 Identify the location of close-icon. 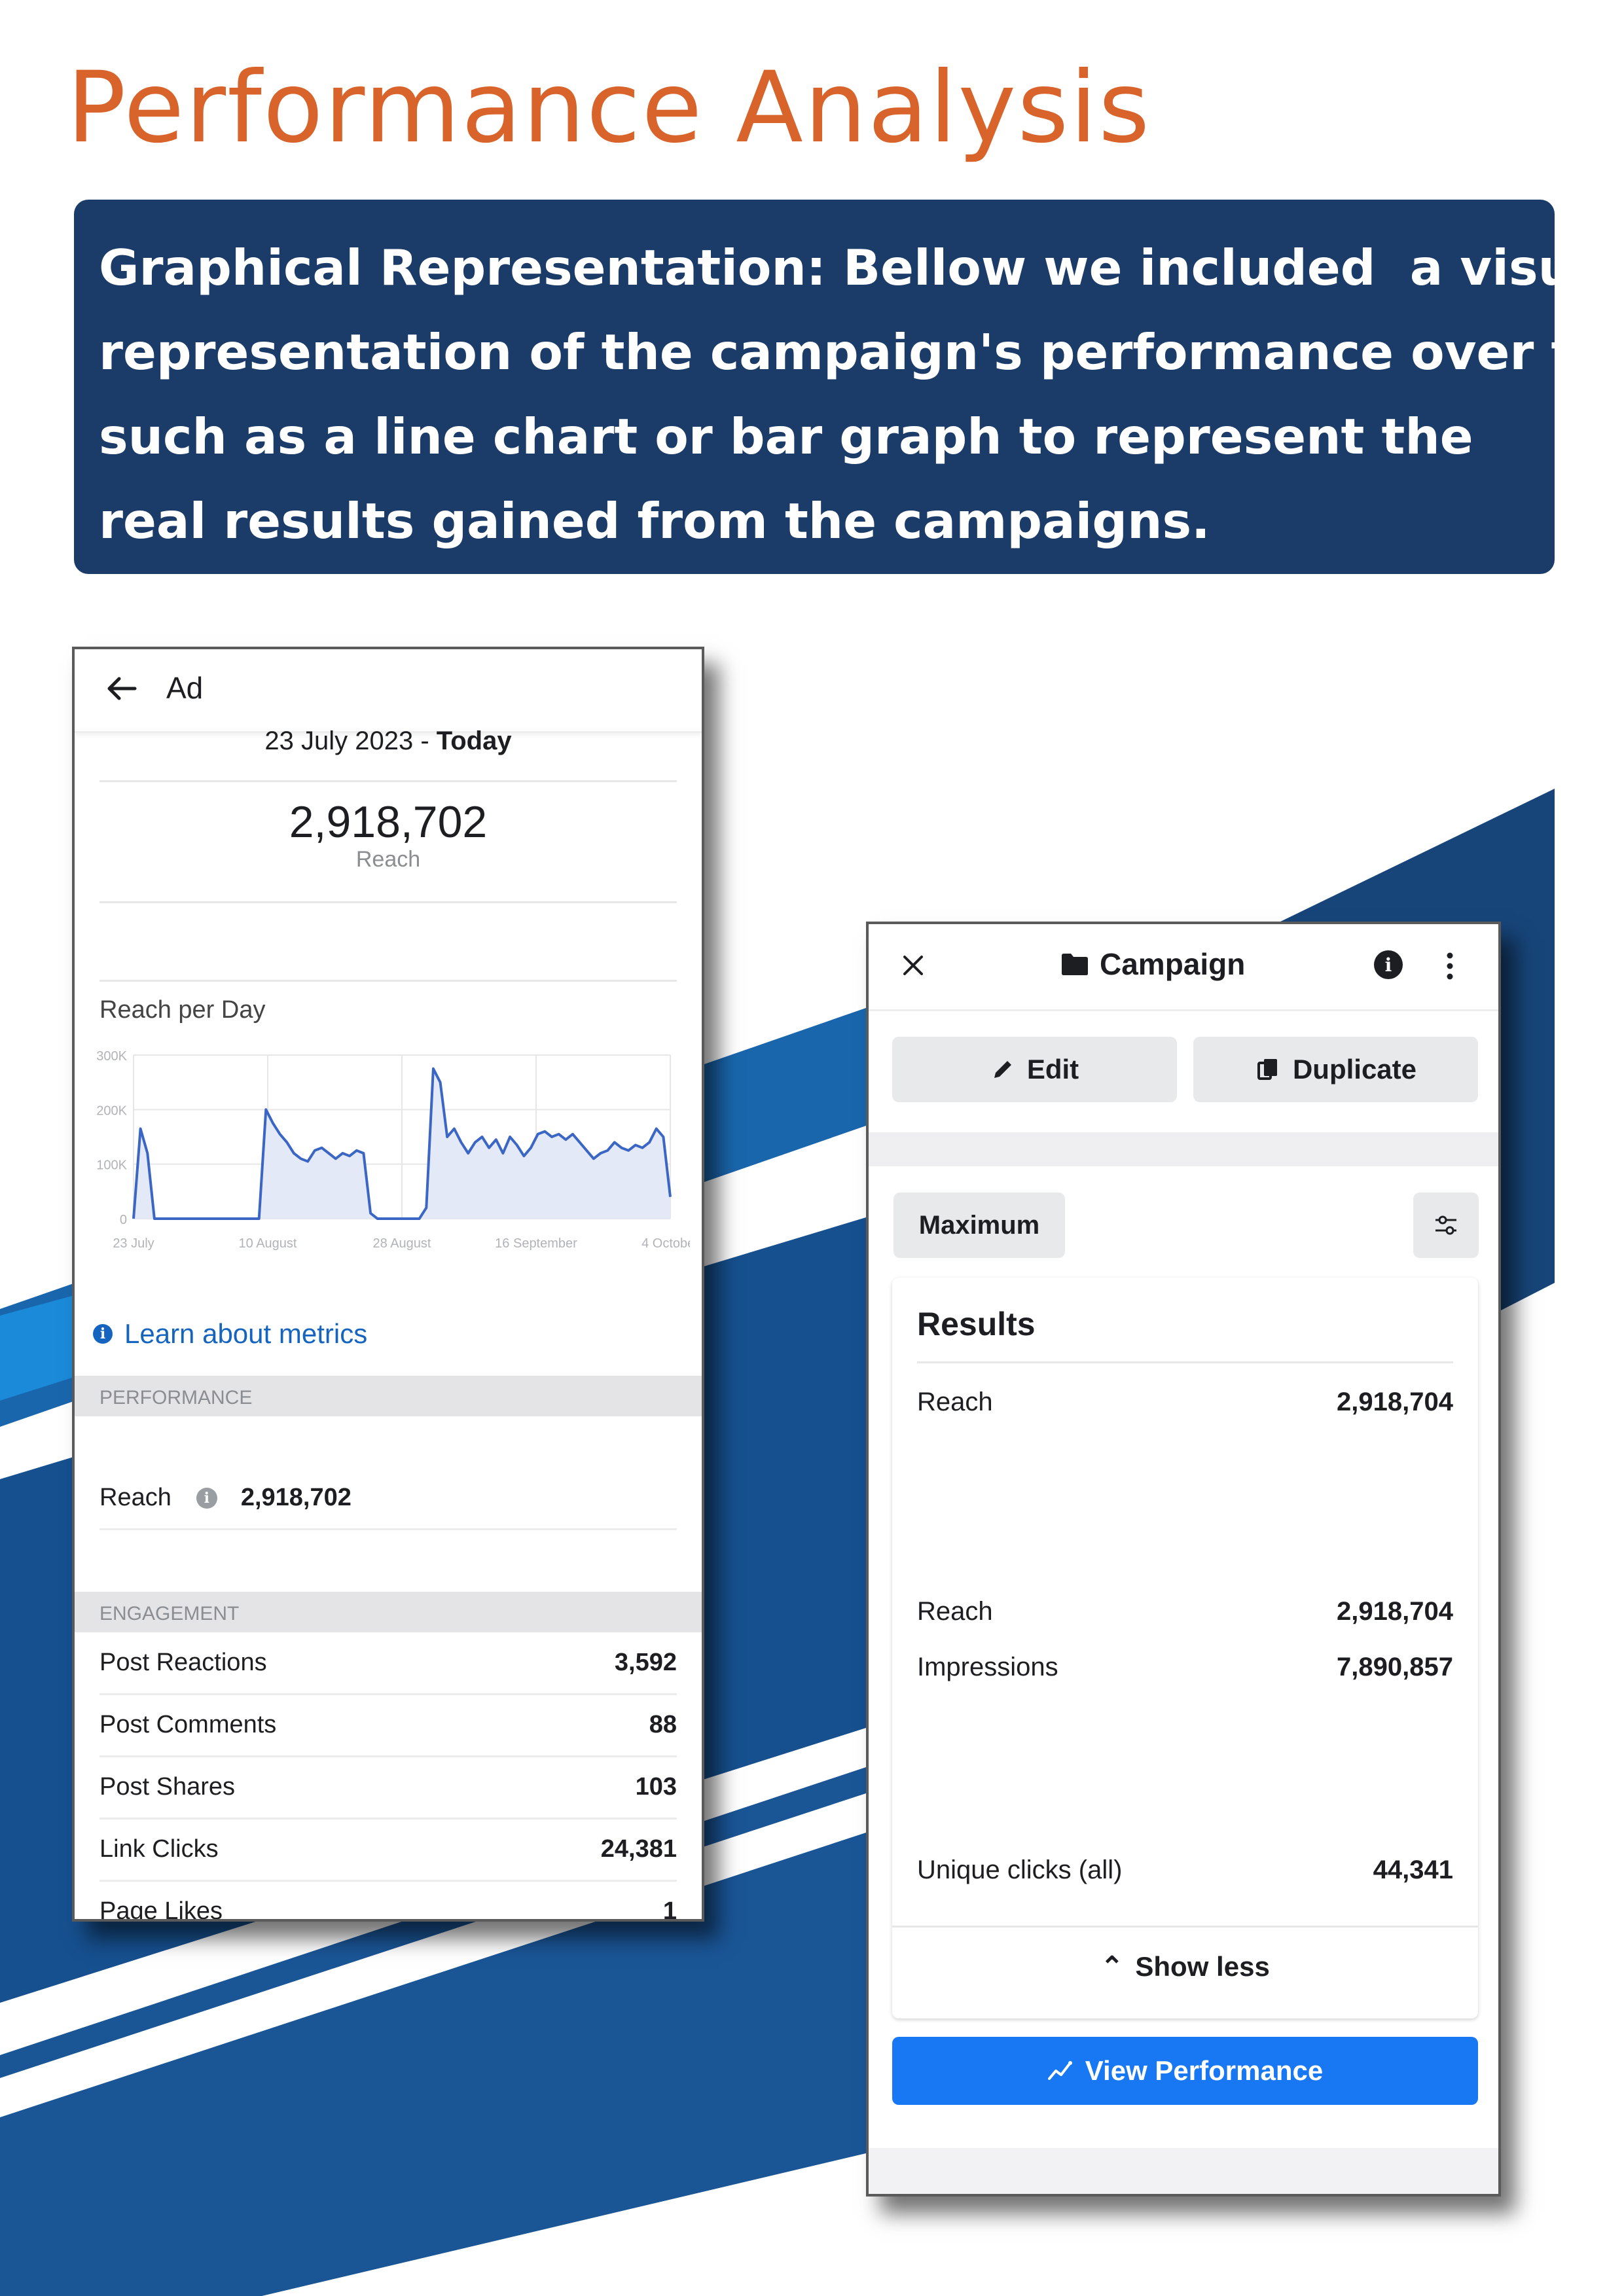
(913, 965).